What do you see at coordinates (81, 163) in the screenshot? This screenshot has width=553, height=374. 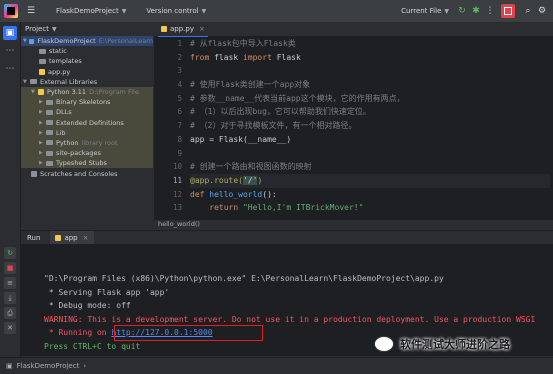 I see `tree-item-label: Typeshed Stubs` at bounding box center [81, 163].